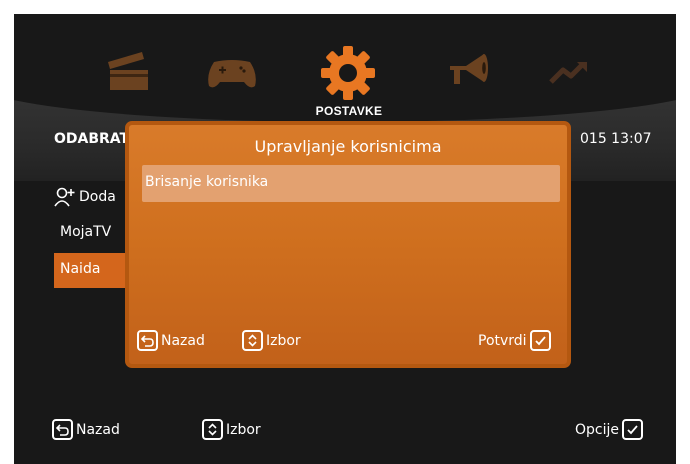 This screenshot has height=464, width=690. What do you see at coordinates (97, 197) in the screenshot?
I see `list-item-label: Doda` at bounding box center [97, 197].